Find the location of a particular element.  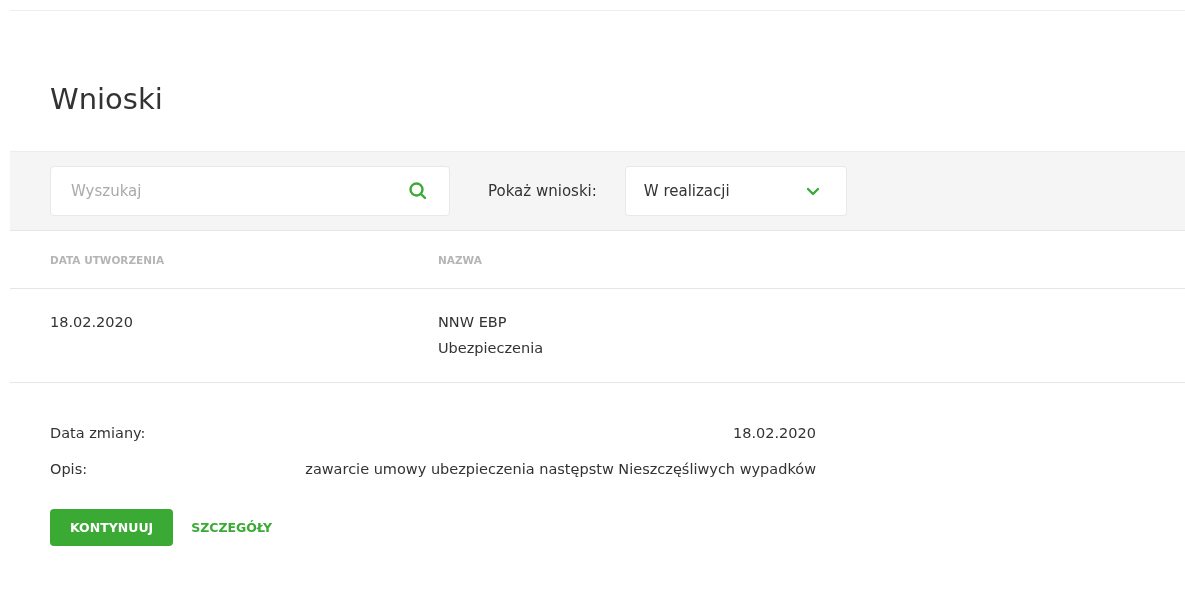

status-dropdown: W realizacji is located at coordinates (735, 191).